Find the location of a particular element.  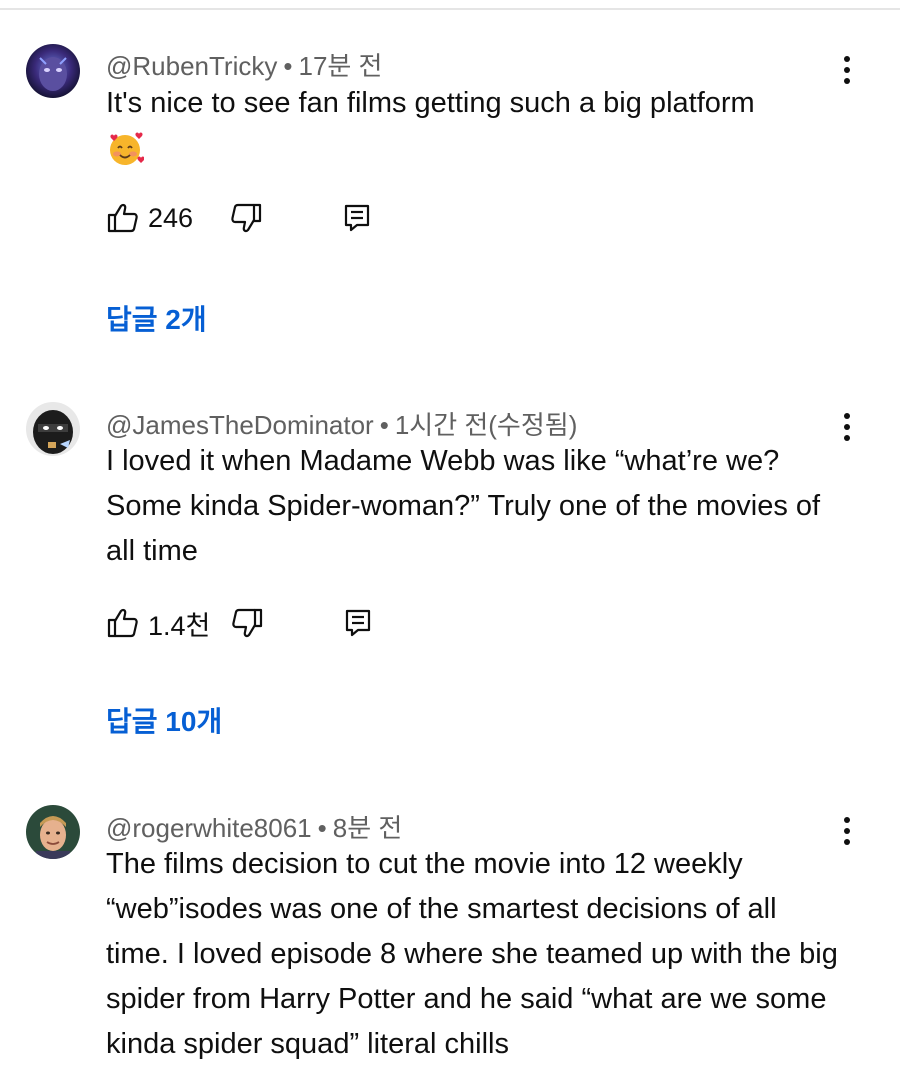

like-button: 246 is located at coordinates (149, 218).